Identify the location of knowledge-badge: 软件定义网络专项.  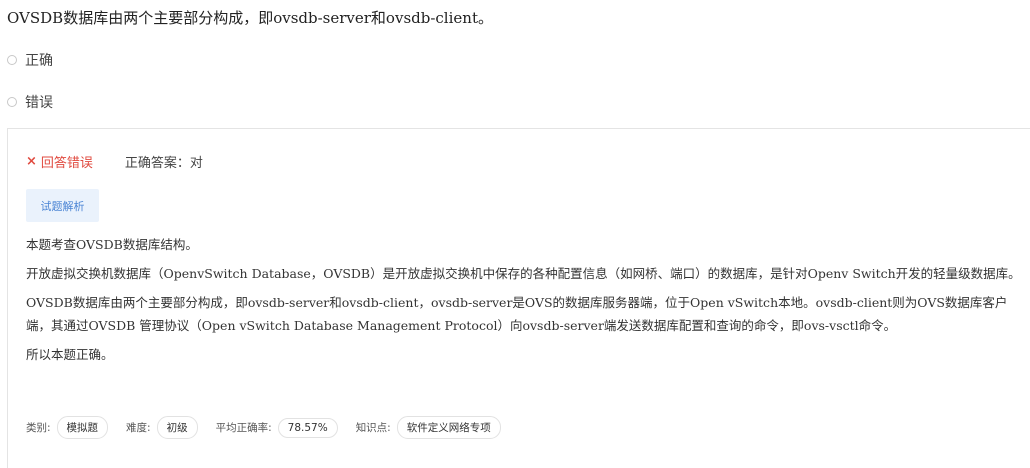
(448, 427).